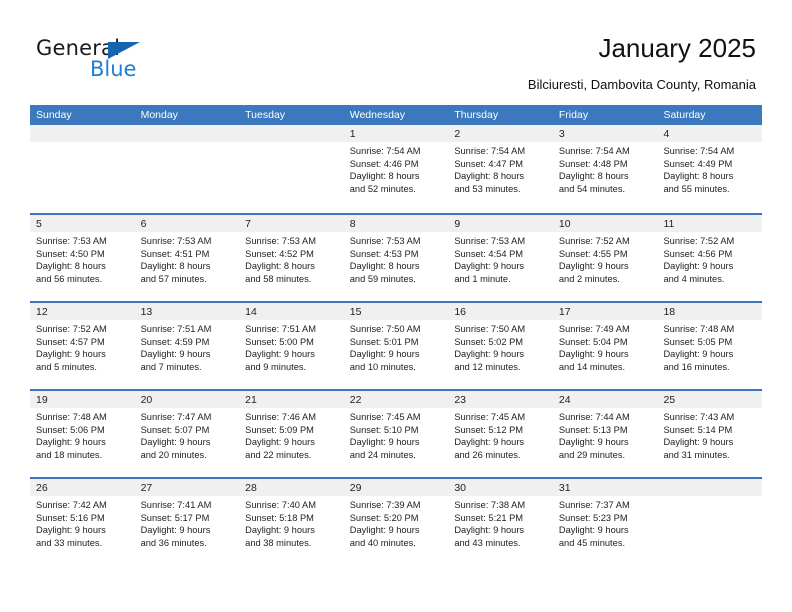 Image resolution: width=792 pixels, height=612 pixels. Describe the element at coordinates (278, 454) in the screenshot. I see `daylight-text-line2: and 22 minutes.` at that location.